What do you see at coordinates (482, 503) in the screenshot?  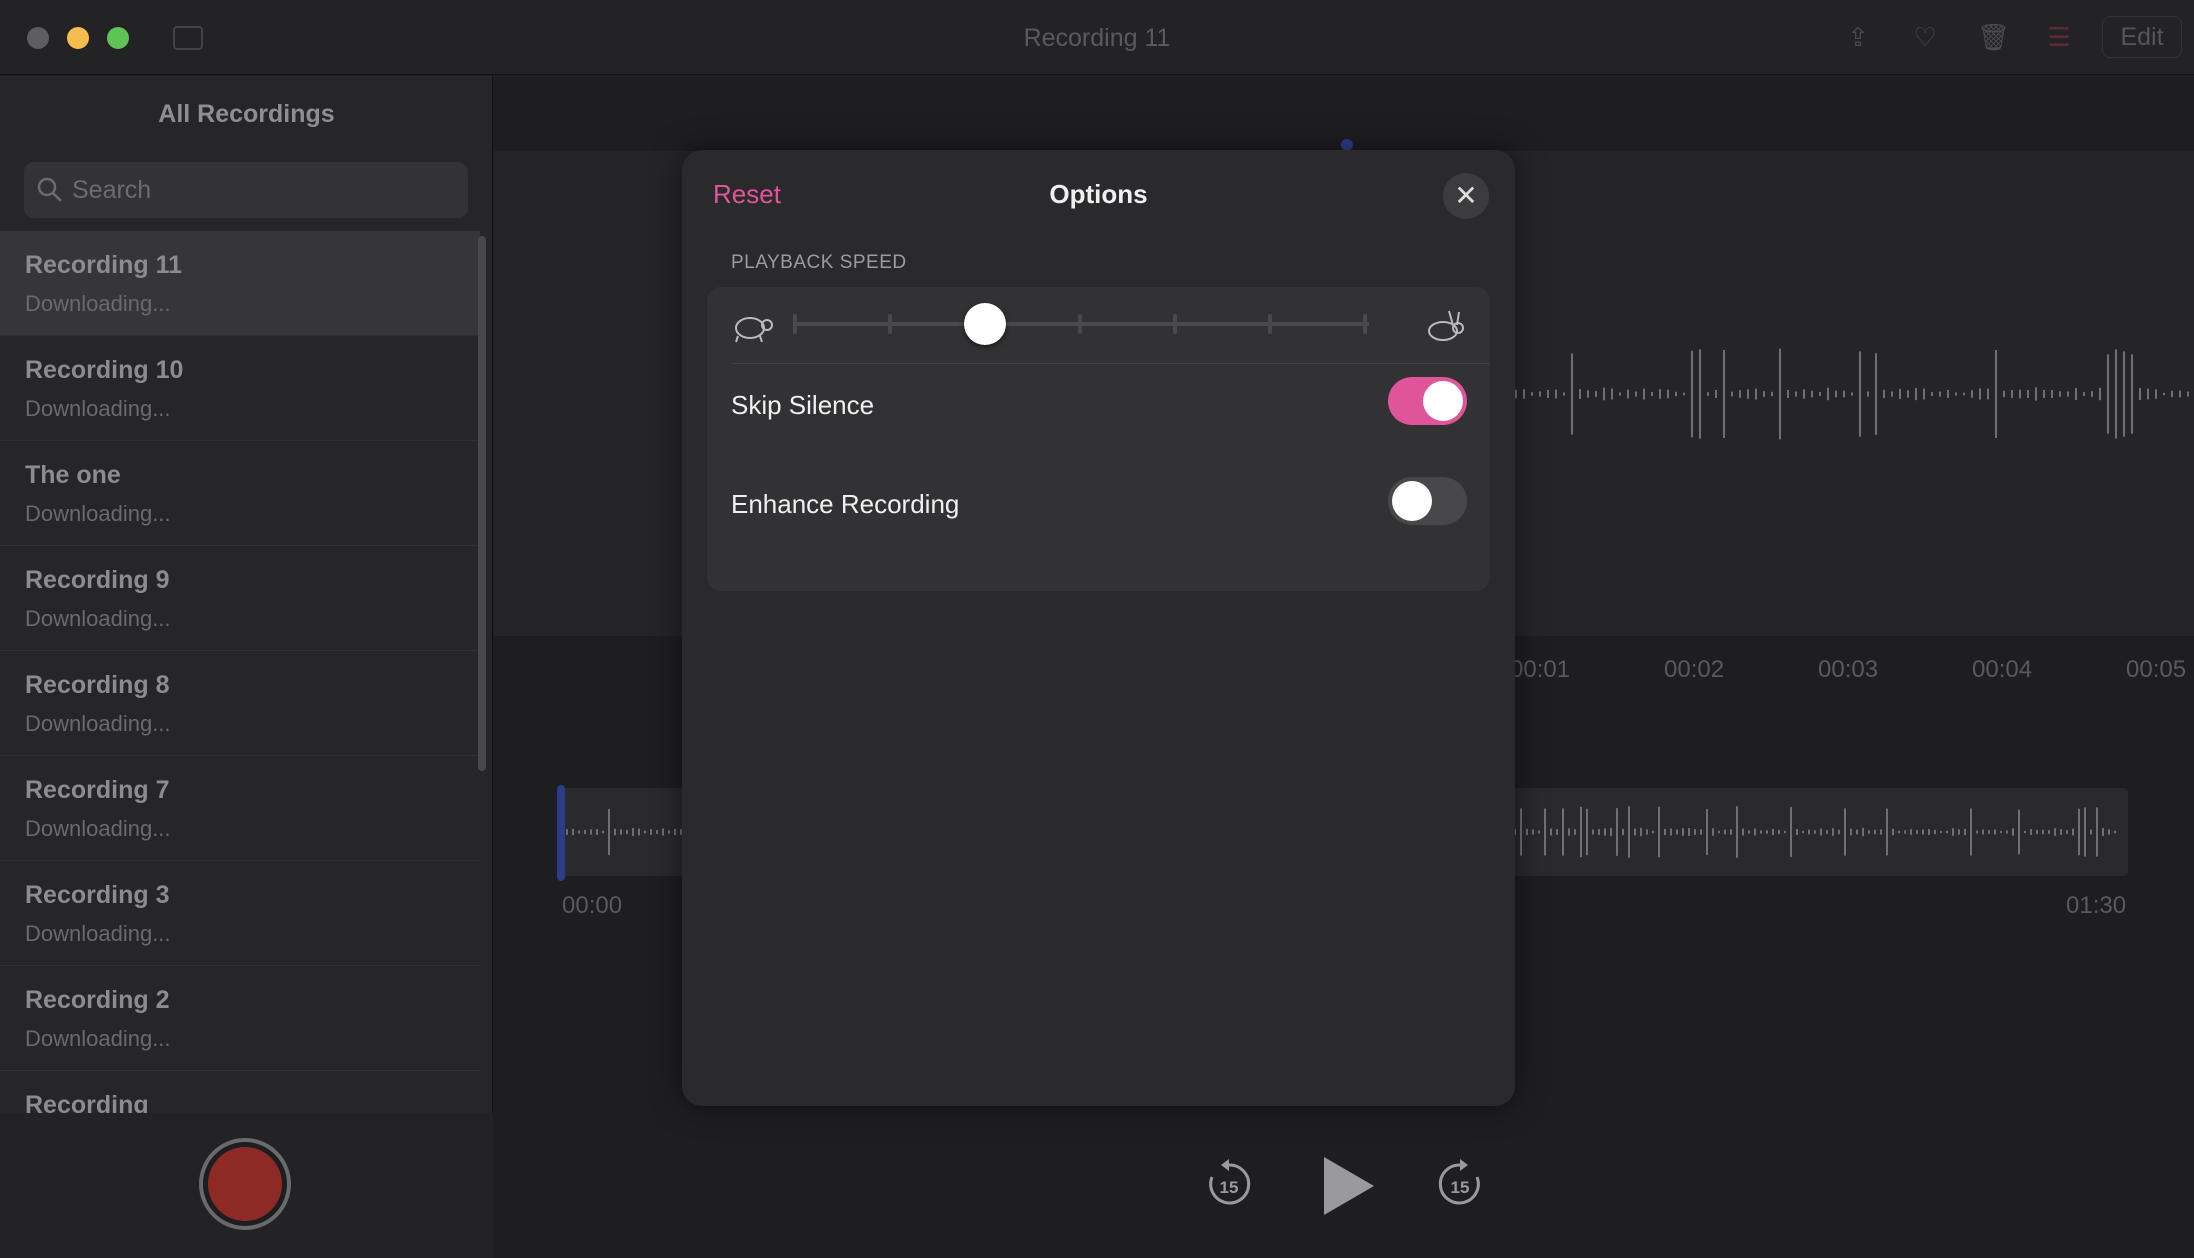 I see `scrollbar` at bounding box center [482, 503].